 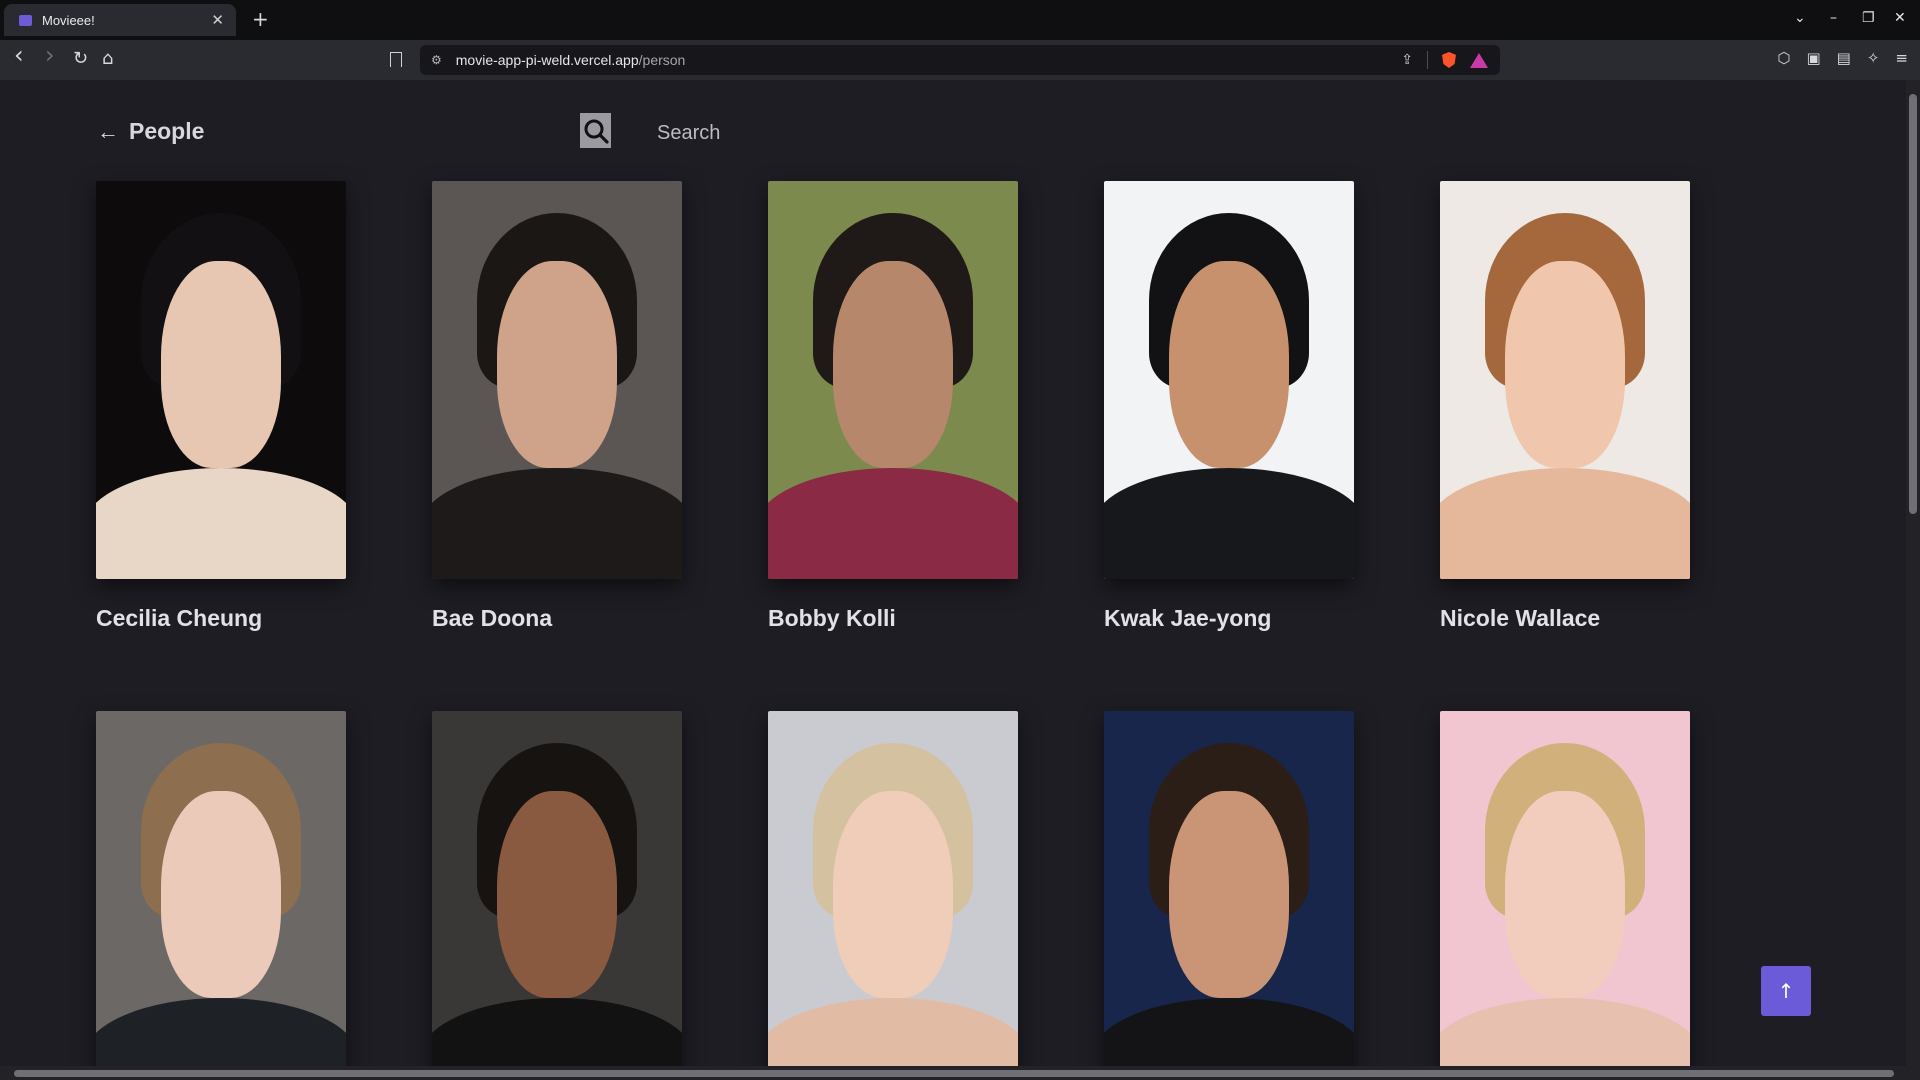 I want to click on horizontal-scrollbar-thumb, so click(x=954, y=1073).